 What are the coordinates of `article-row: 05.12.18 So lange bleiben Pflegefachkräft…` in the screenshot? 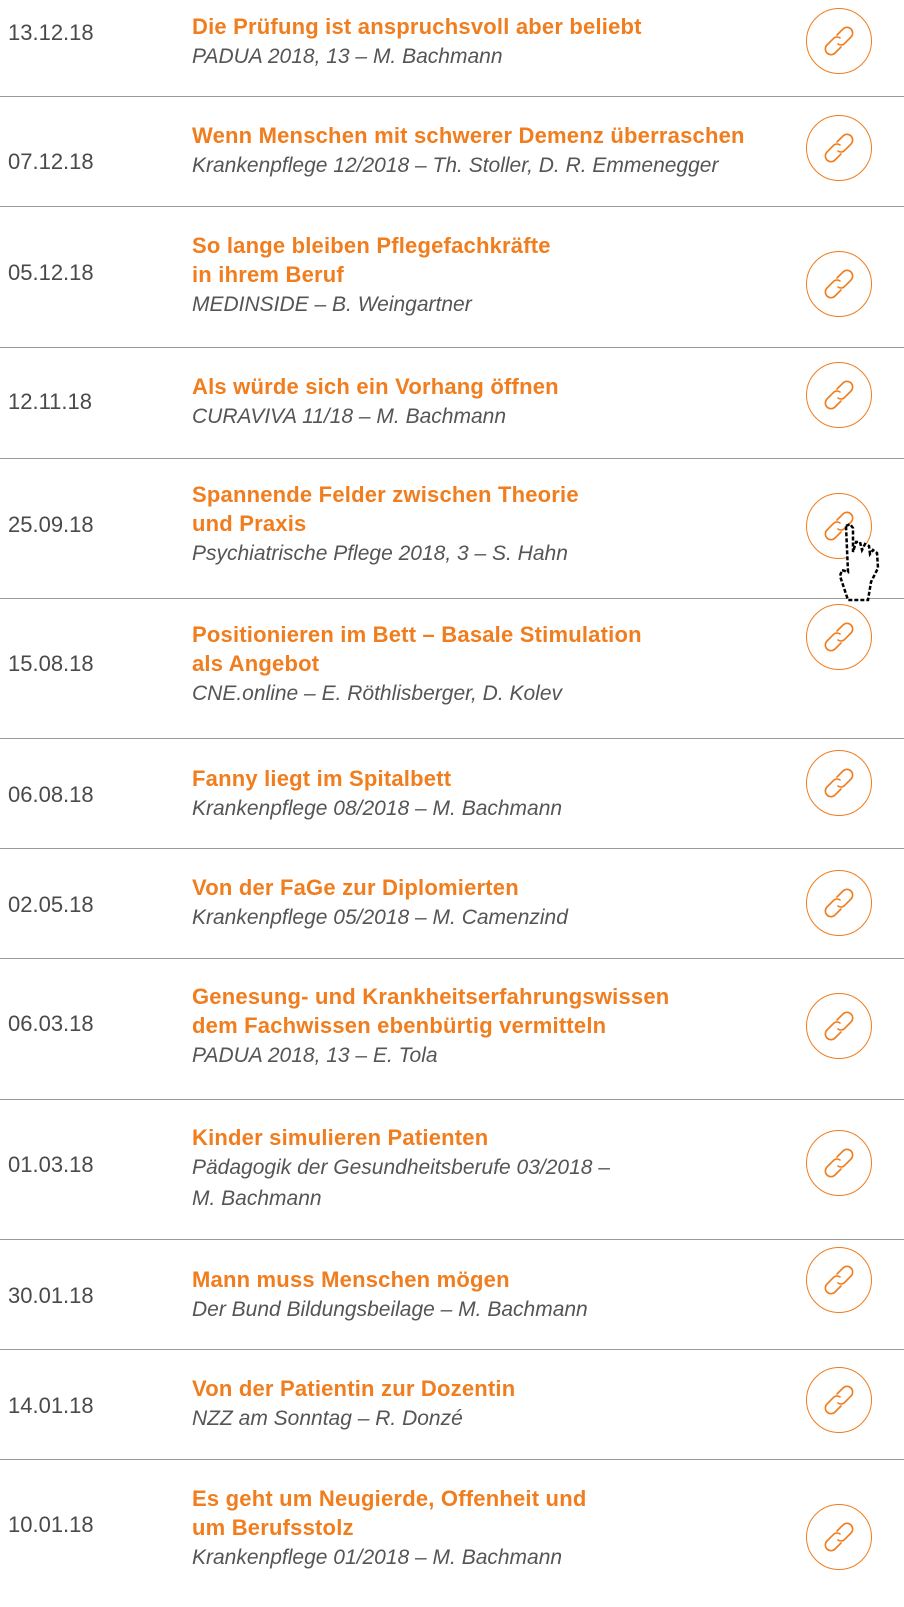 It's located at (452, 277).